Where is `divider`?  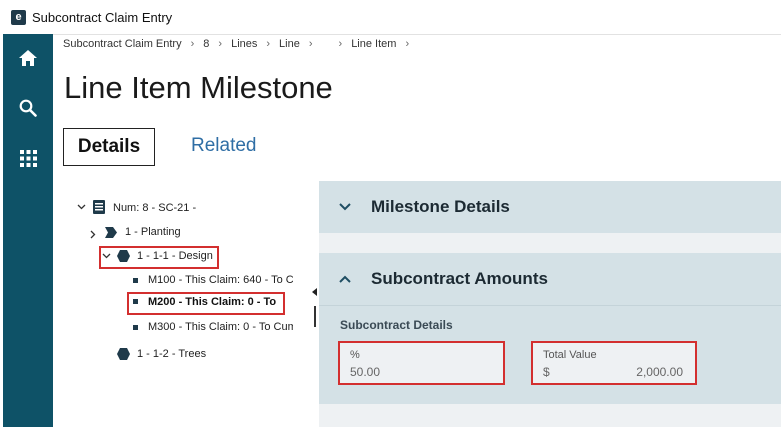
divider is located at coordinates (550, 305).